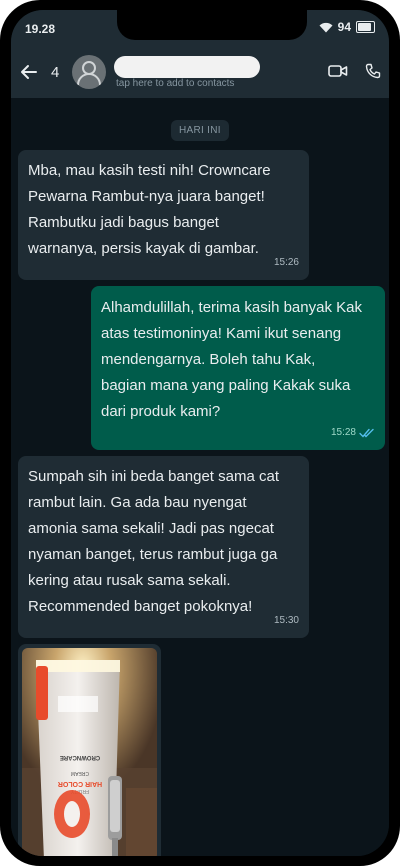 This screenshot has width=400, height=866. What do you see at coordinates (365, 27) in the screenshot?
I see `battery-icon` at bounding box center [365, 27].